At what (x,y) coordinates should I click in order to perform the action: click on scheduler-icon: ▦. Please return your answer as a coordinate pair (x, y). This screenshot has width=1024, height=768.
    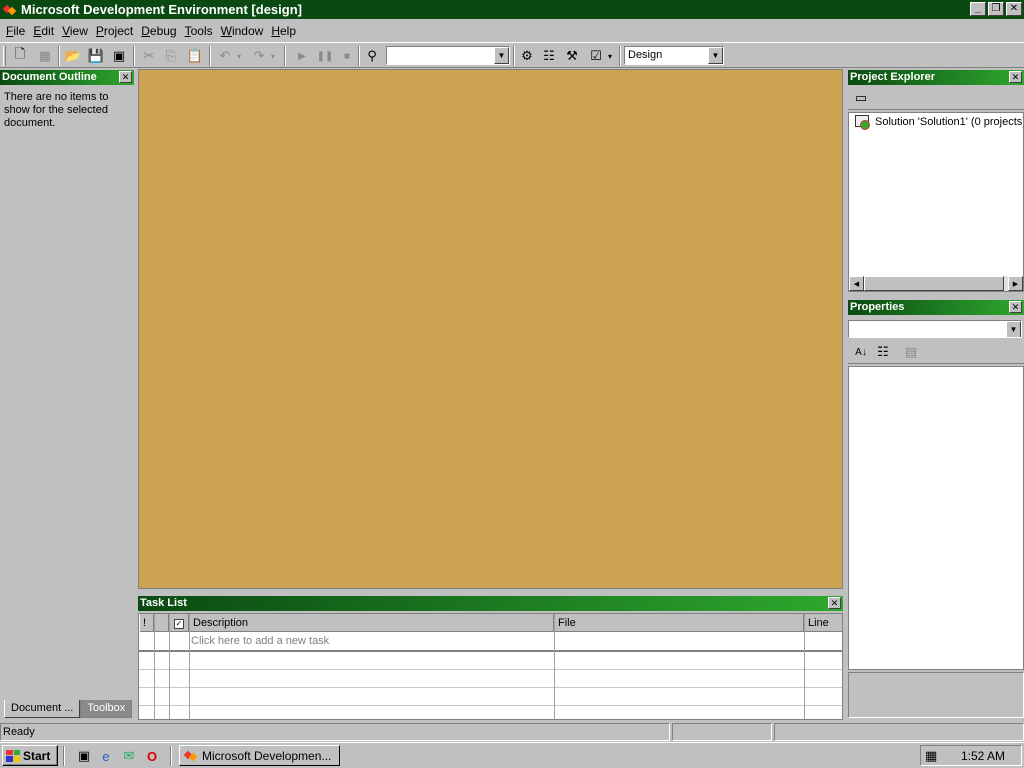
    Looking at the image, I should click on (931, 756).